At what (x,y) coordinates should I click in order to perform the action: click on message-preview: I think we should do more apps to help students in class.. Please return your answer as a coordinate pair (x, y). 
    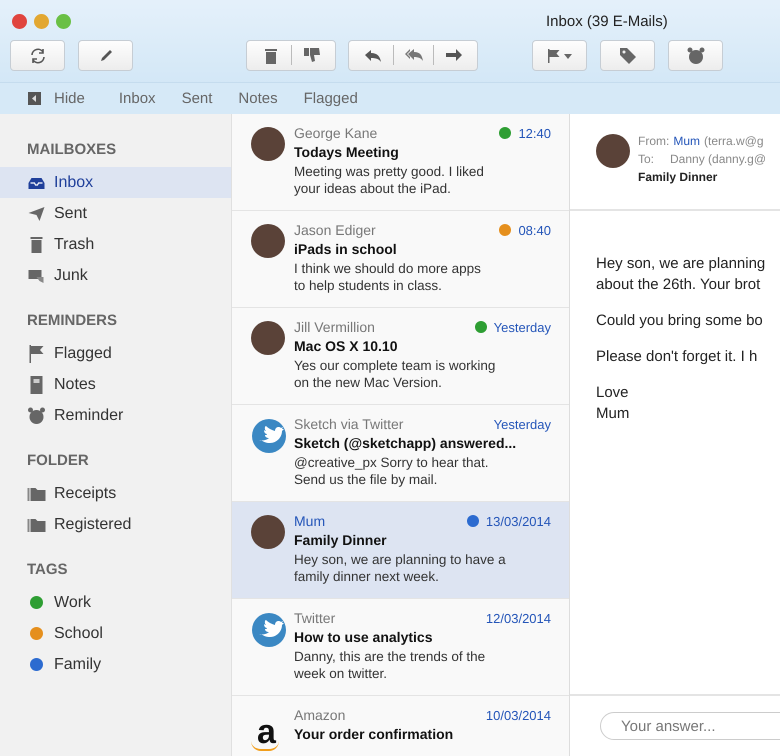
    Looking at the image, I should click on (388, 277).